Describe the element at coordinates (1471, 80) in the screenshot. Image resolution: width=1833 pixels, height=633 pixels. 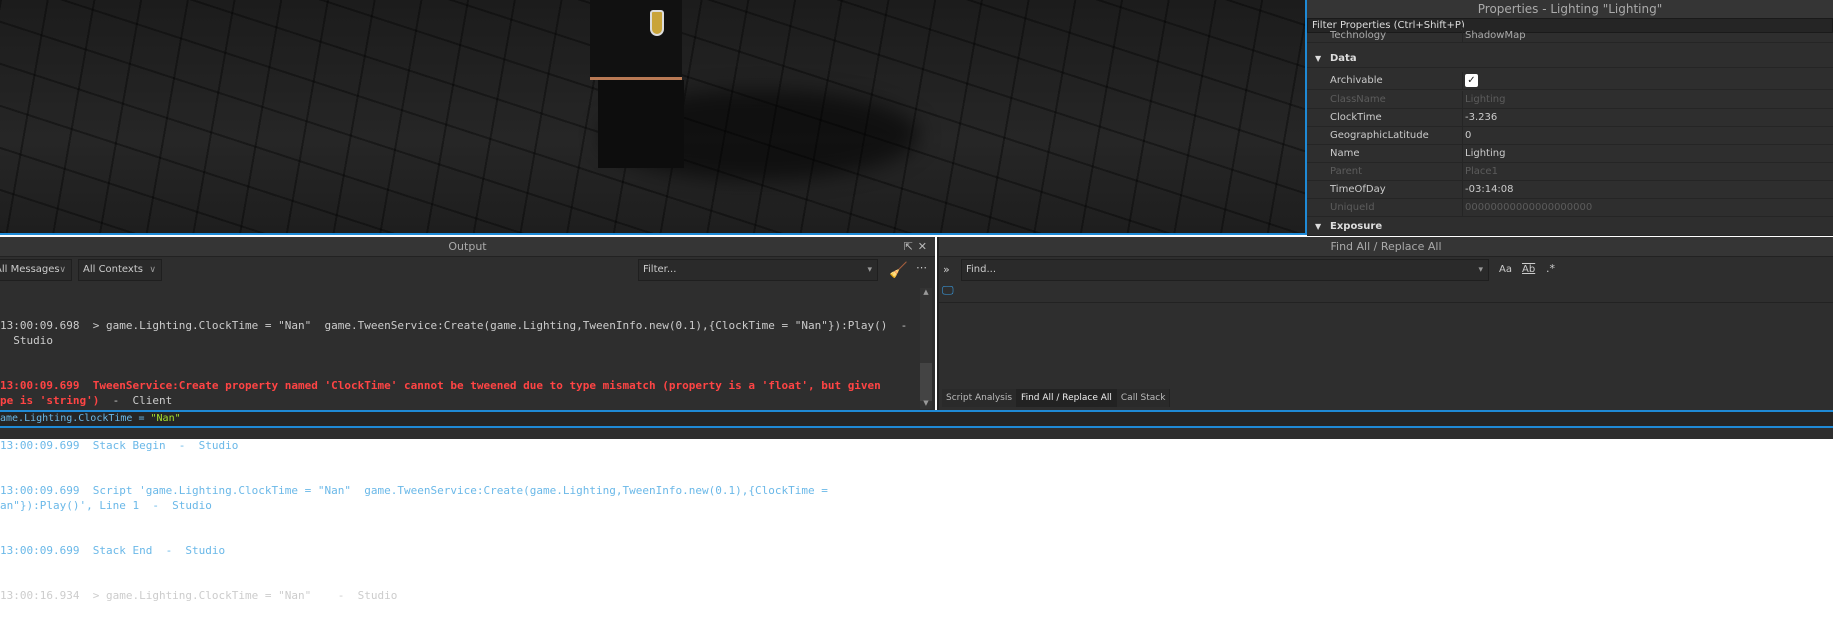
I see `archivable-checkbox: ✓` at that location.